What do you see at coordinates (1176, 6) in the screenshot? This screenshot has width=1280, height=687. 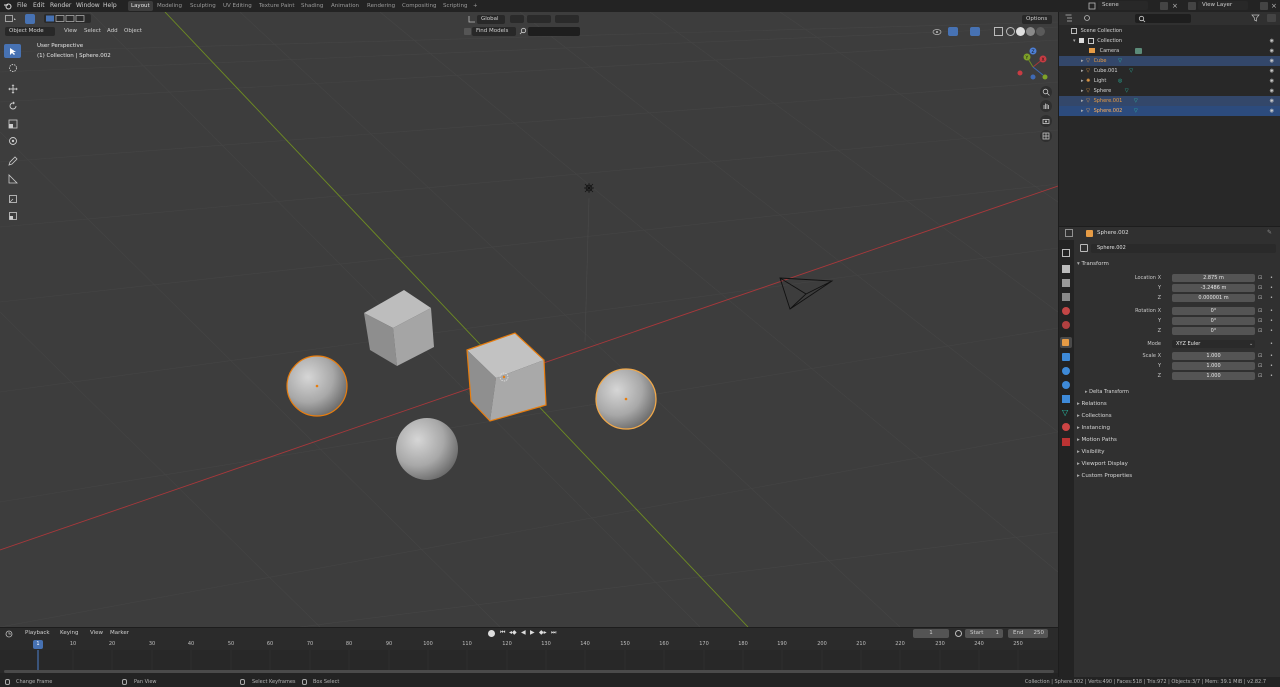 I see `delete-scene-icon: ×` at bounding box center [1176, 6].